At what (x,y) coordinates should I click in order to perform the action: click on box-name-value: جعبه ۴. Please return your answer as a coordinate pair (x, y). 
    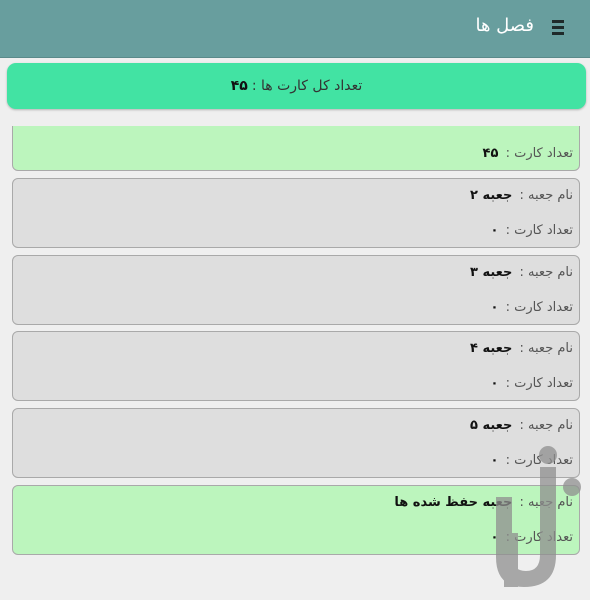
    Looking at the image, I should click on (491, 348).